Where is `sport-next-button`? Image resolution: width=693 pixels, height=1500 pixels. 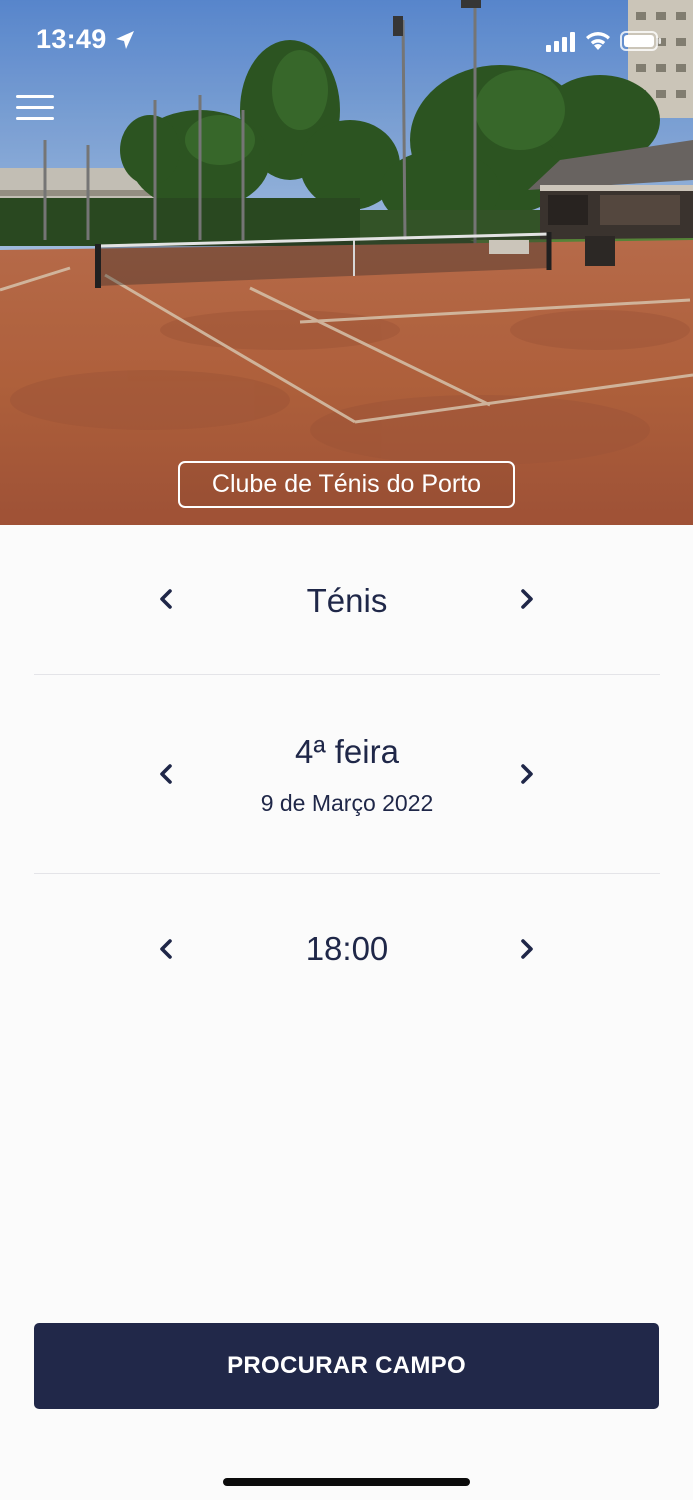 sport-next-button is located at coordinates (527, 599).